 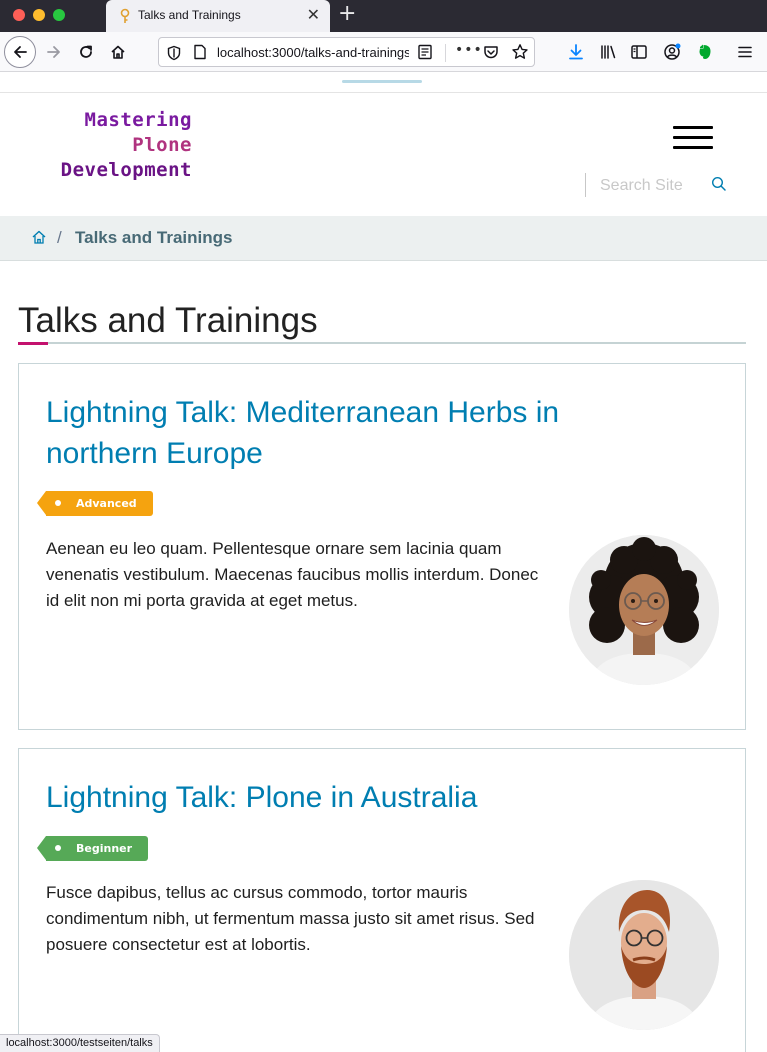 I want to click on close-window-button, so click(x=19, y=15).